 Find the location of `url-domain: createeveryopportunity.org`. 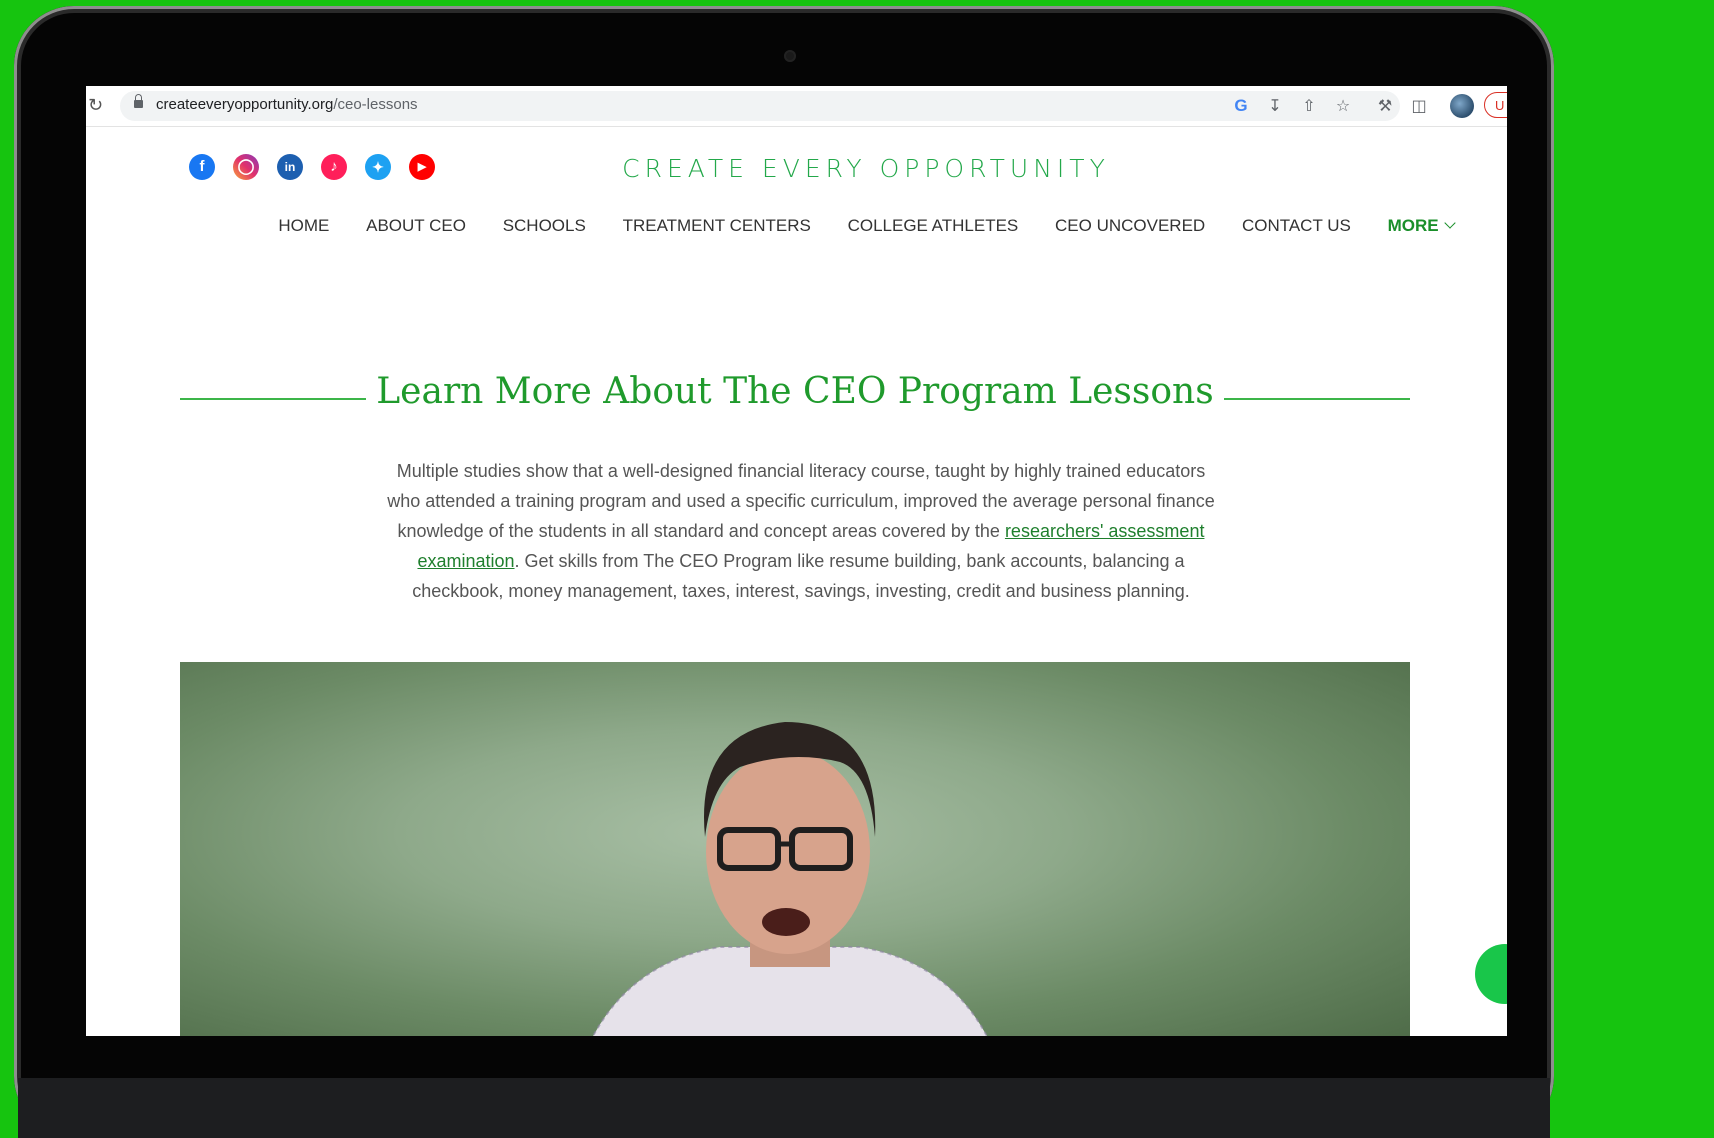

url-domain: createeveryopportunity.org is located at coordinates (245, 104).